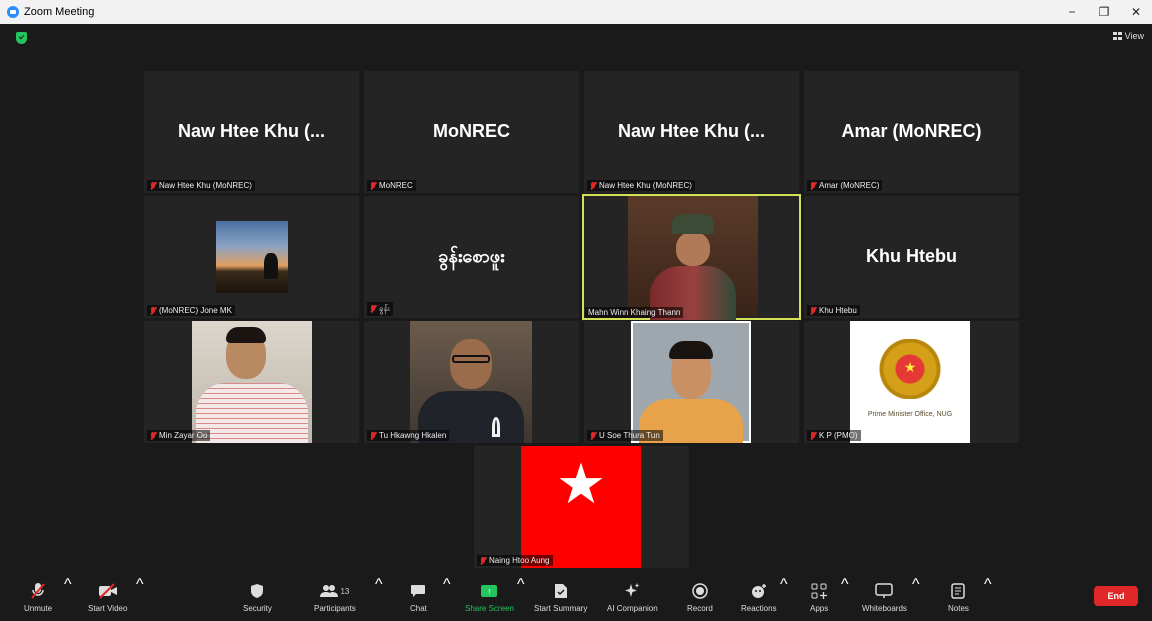  Describe the element at coordinates (958, 591) in the screenshot. I see `notes-icon` at that location.